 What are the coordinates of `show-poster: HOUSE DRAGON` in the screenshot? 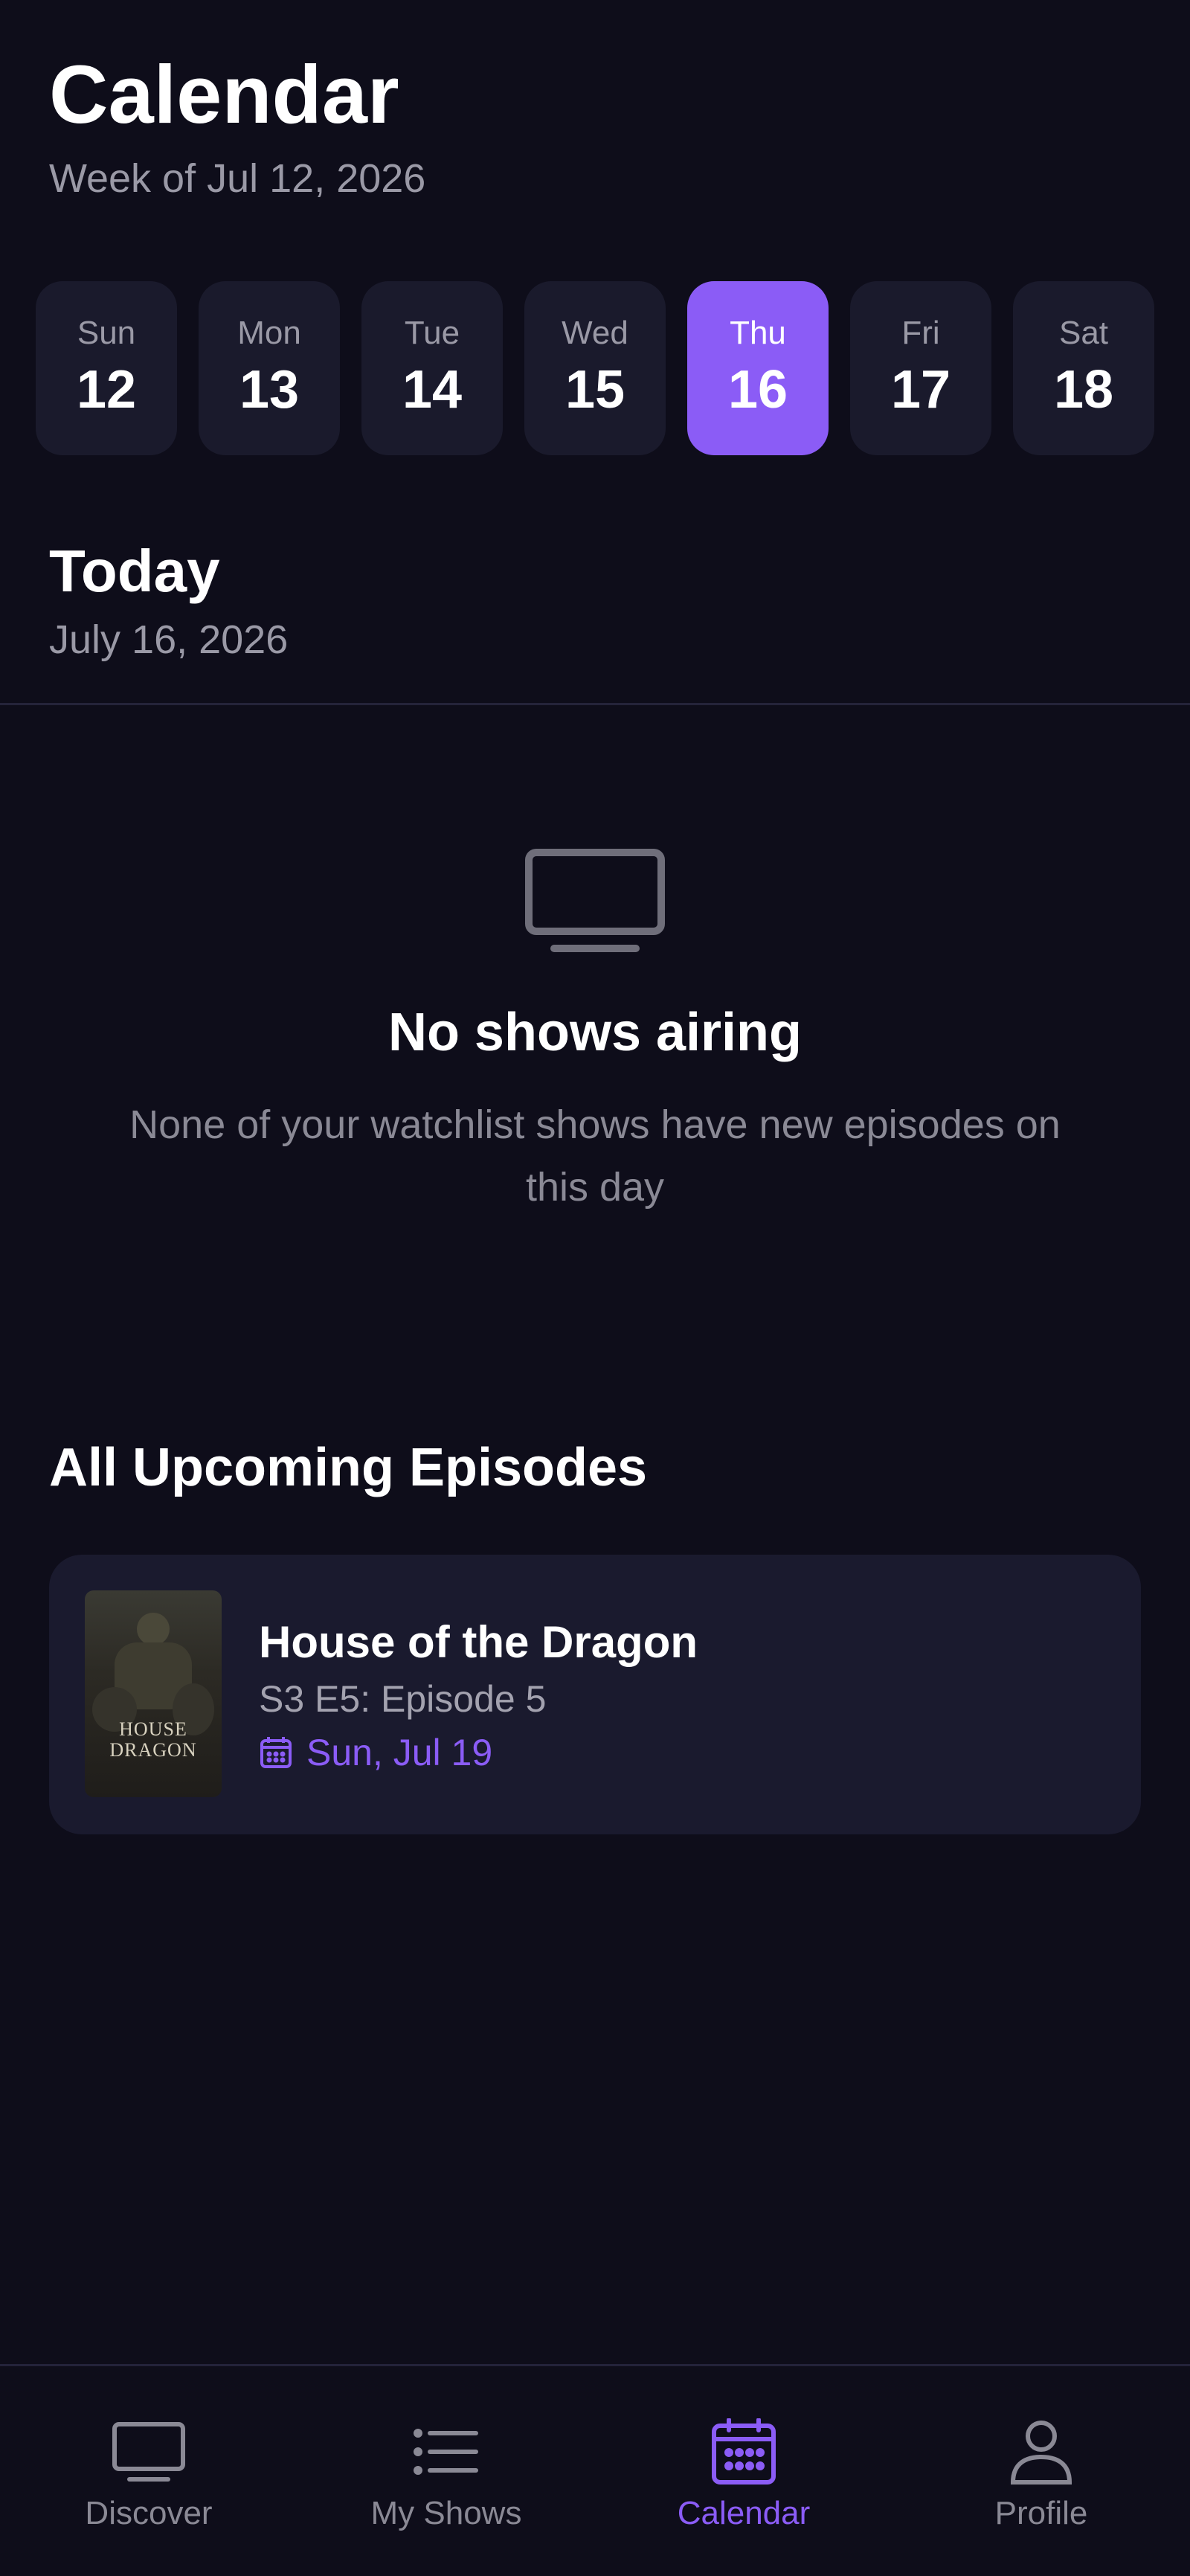 It's located at (153, 1693).